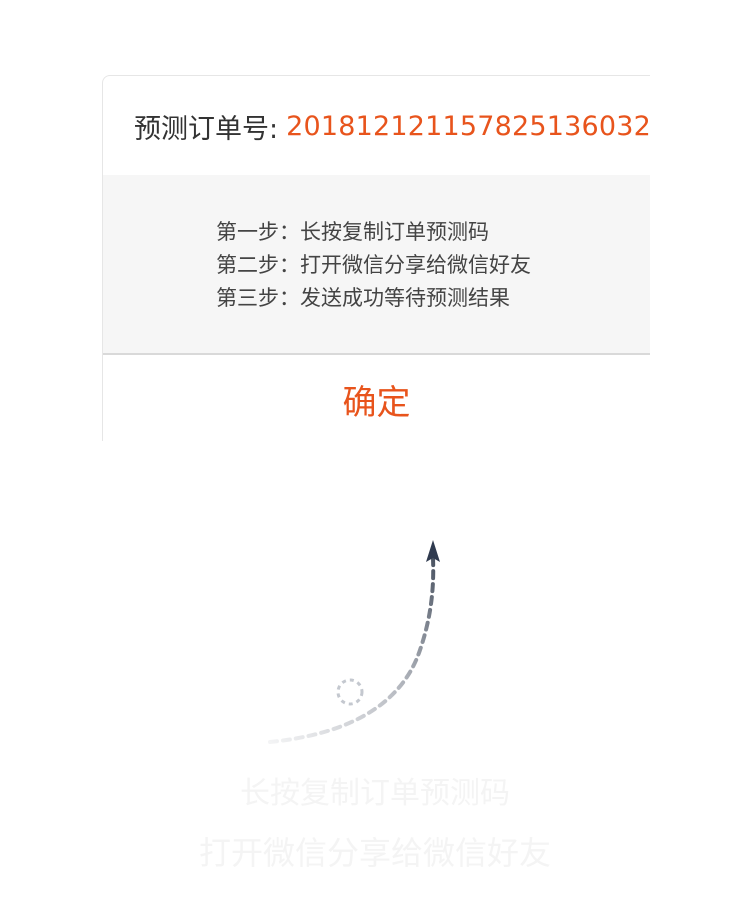 This screenshot has height=904, width=750. What do you see at coordinates (374, 853) in the screenshot?
I see `hint-text-2: 打开微信分享给微信好友` at bounding box center [374, 853].